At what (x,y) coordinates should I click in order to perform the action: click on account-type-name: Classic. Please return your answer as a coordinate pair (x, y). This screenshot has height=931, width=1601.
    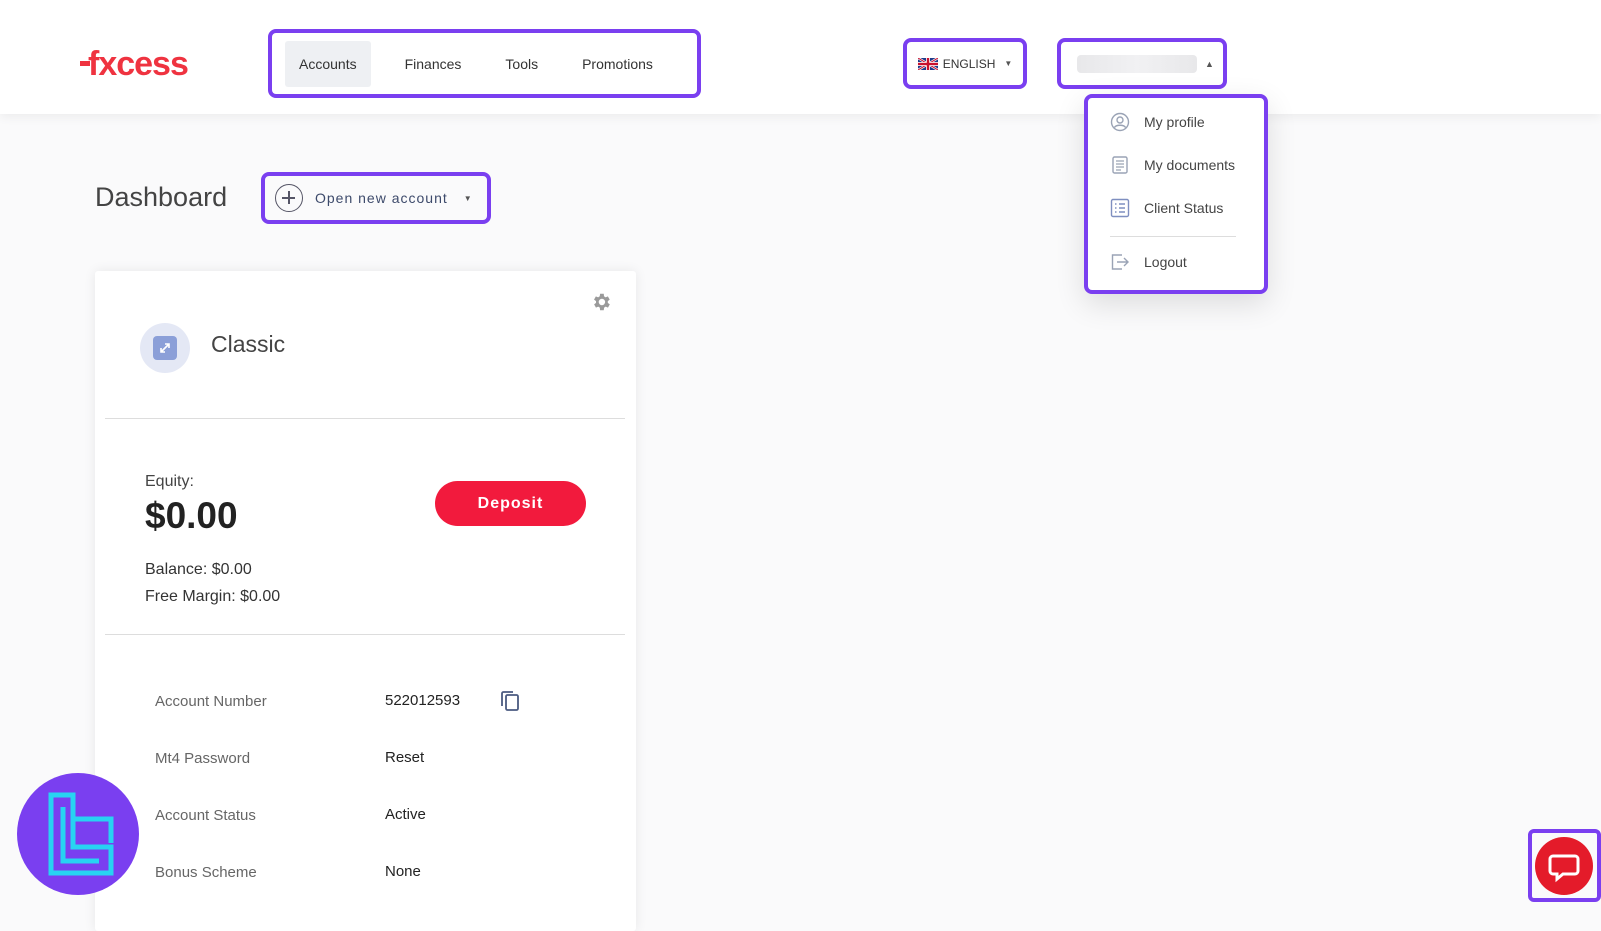
    Looking at the image, I should click on (248, 344).